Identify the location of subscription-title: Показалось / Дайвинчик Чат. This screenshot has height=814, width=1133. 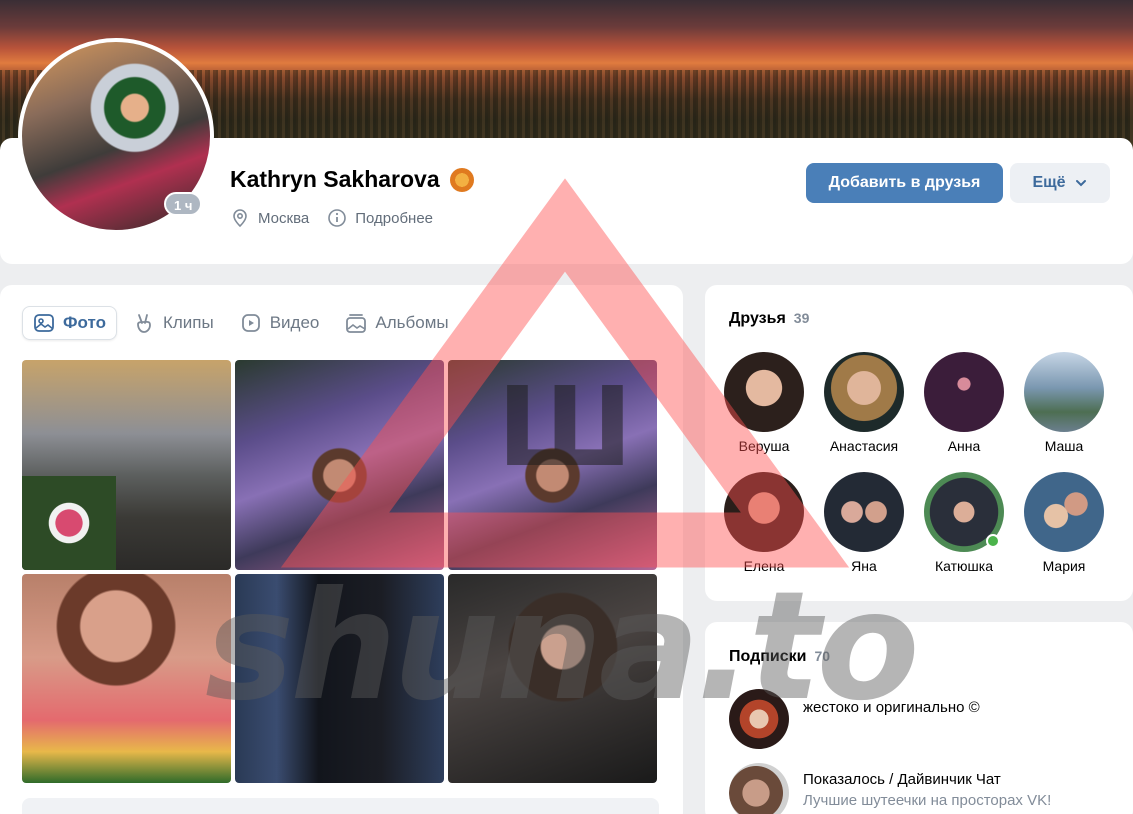
(902, 779).